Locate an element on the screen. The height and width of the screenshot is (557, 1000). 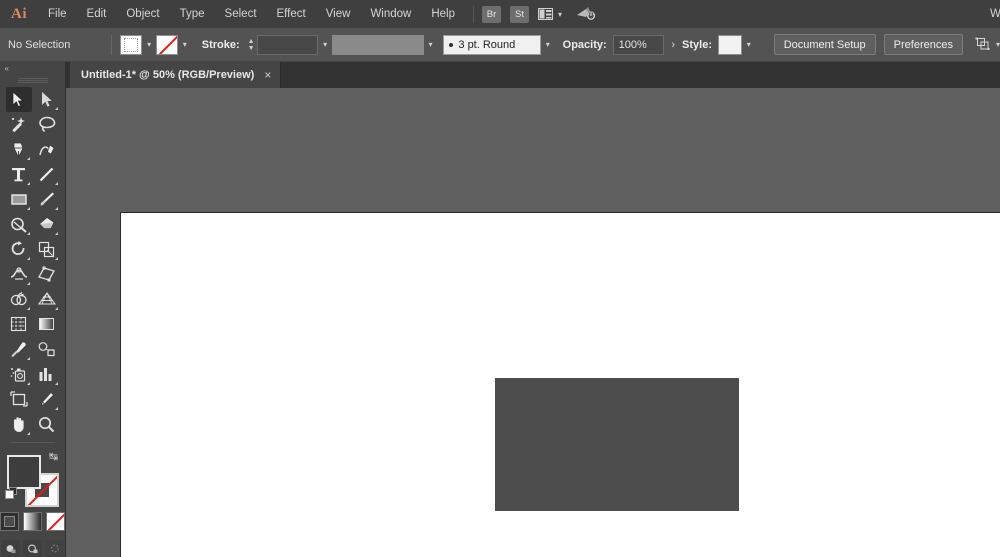
shaper-tool is located at coordinates (19, 224).